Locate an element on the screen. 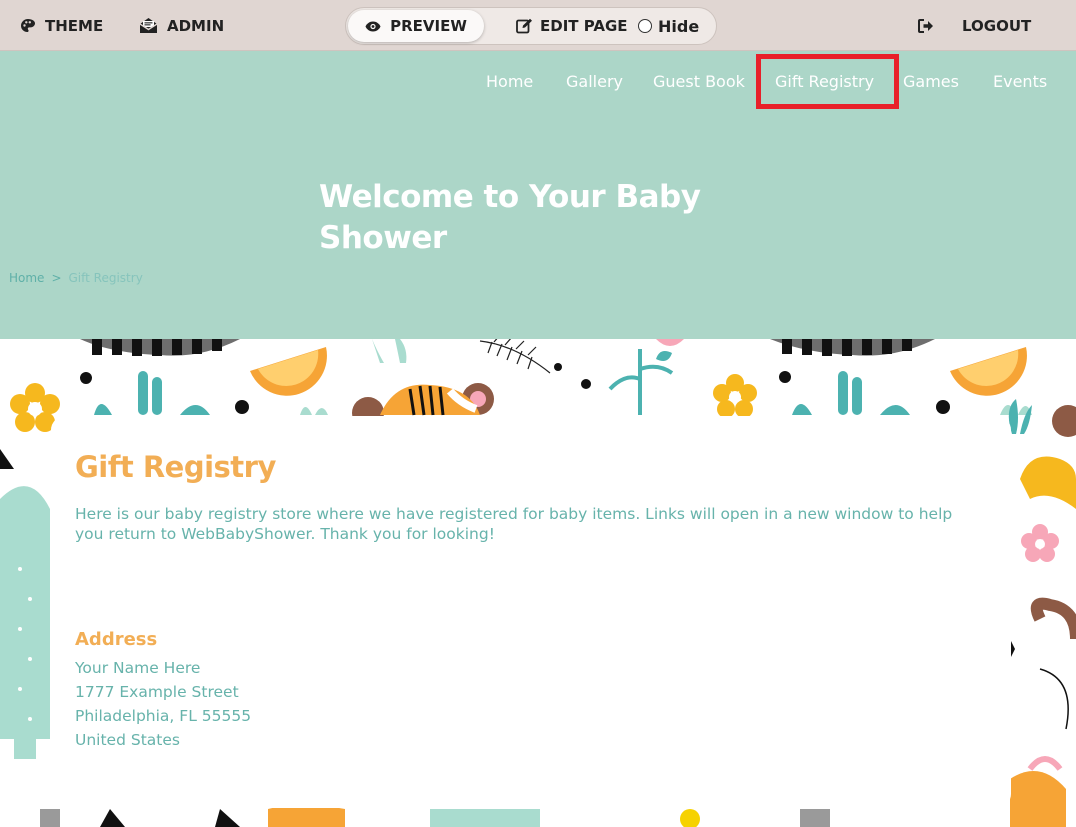  section-heading: Gift Registry is located at coordinates (175, 467).